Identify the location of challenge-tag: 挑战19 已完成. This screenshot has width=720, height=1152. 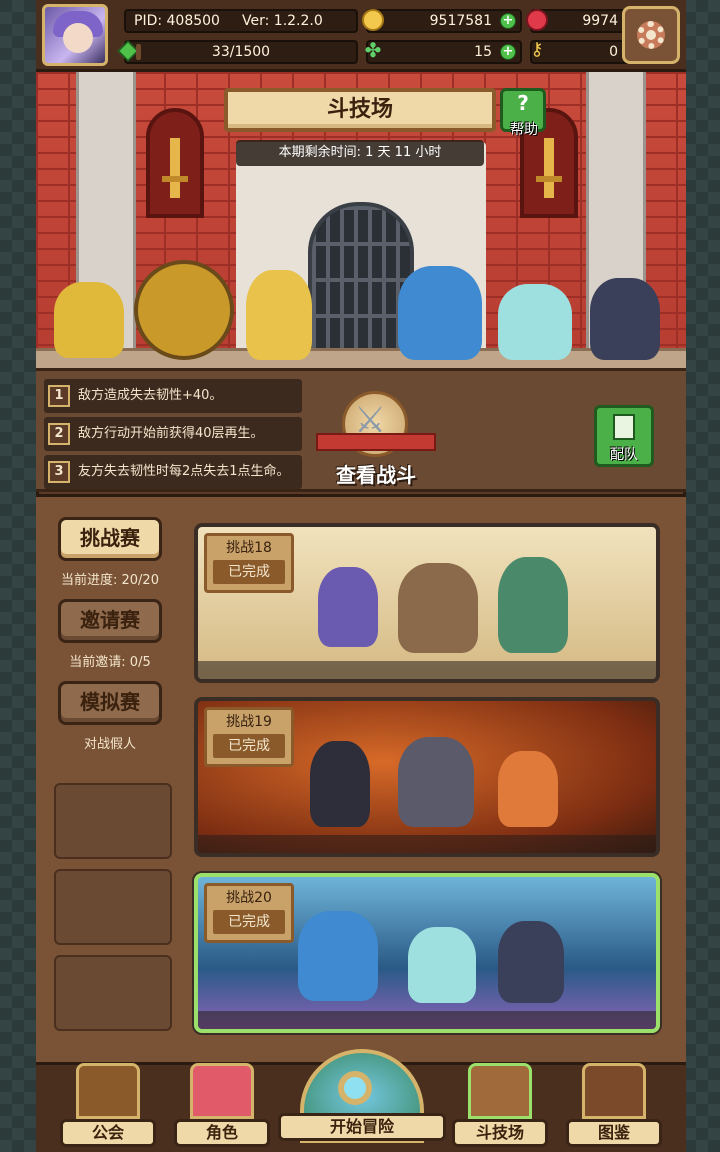
(249, 737).